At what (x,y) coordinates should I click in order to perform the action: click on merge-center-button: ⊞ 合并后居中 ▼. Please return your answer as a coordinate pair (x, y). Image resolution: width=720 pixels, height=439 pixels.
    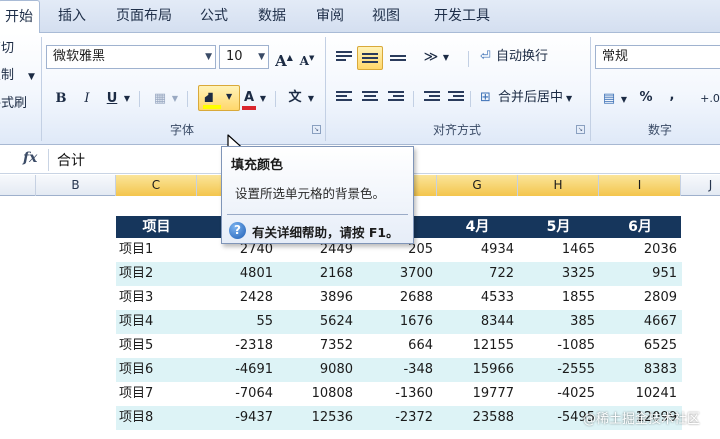
    Looking at the image, I should click on (530, 98).